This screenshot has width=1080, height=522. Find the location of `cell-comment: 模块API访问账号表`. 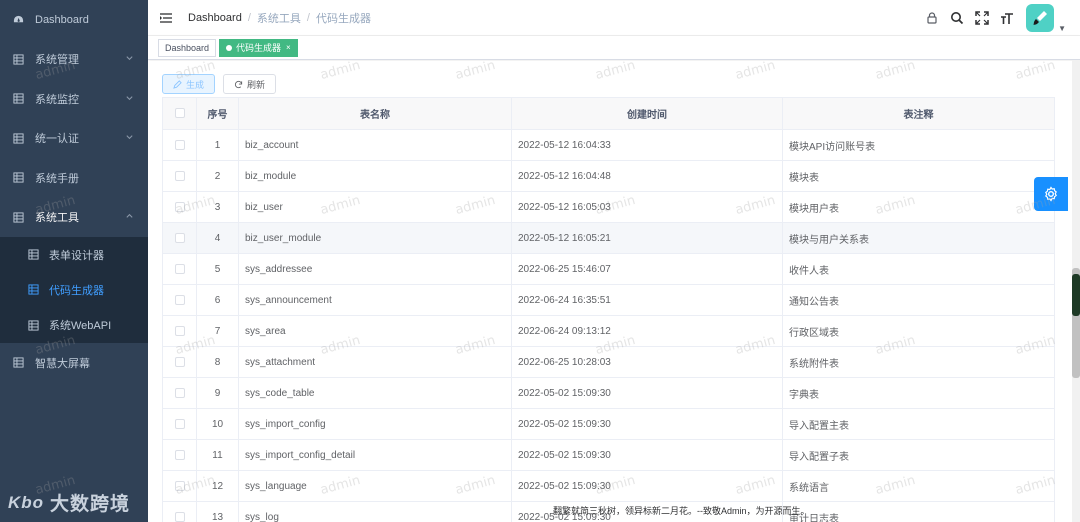

cell-comment: 模块API访问账号表 is located at coordinates (918, 145).